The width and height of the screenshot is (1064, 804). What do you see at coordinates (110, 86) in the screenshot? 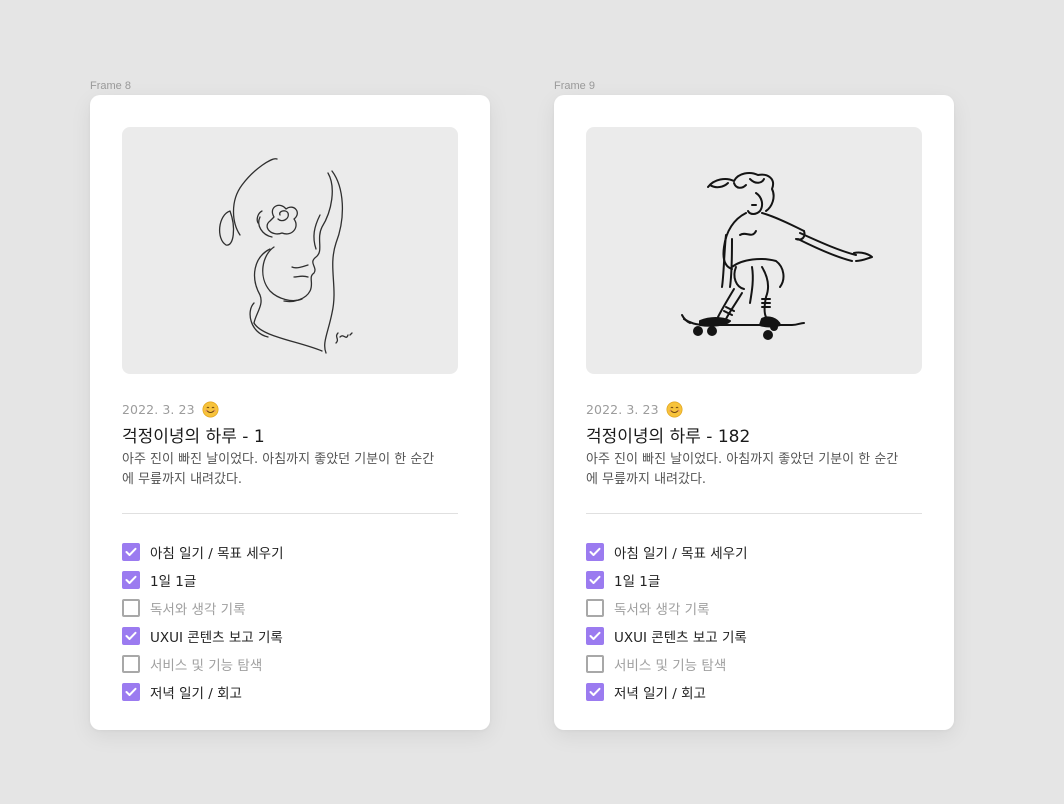
I see `frame-label: Frame 8` at bounding box center [110, 86].